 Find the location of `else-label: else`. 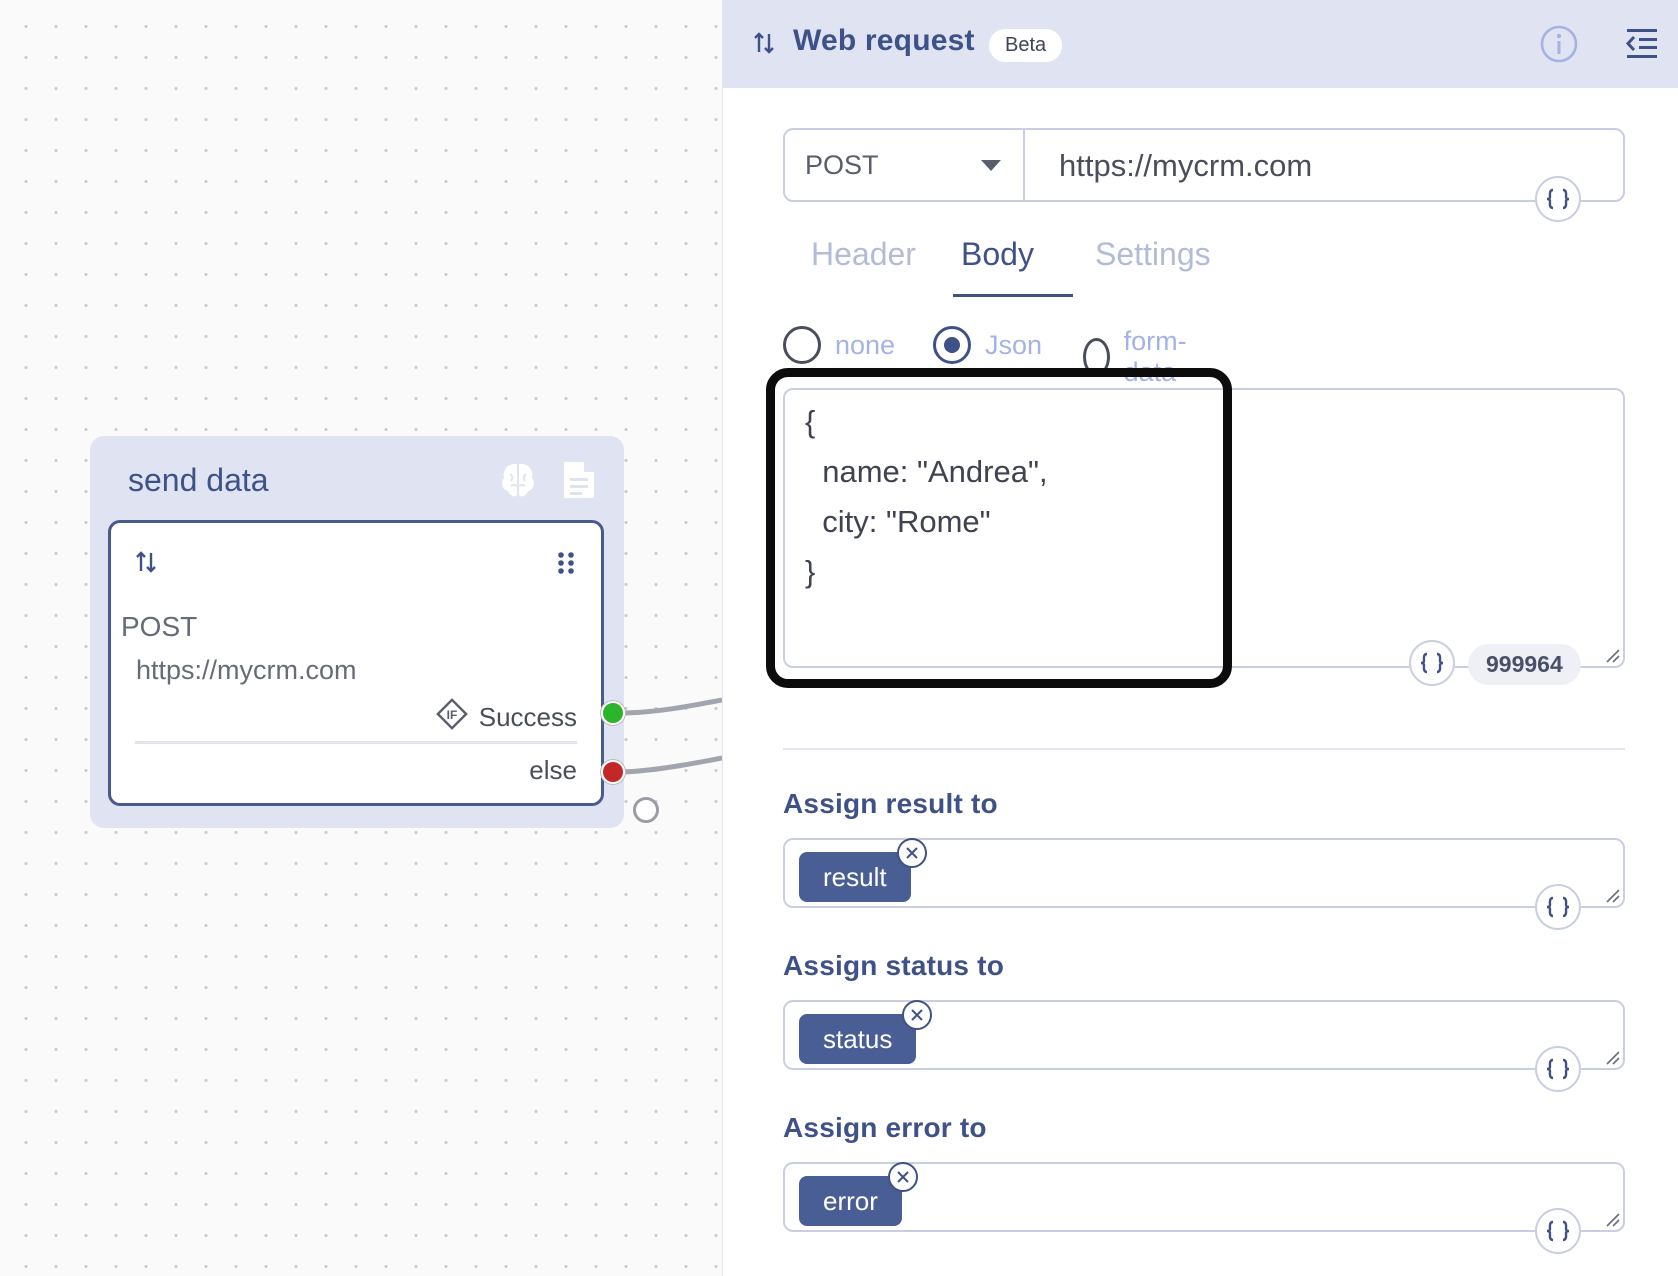

else-label: else is located at coordinates (553, 770).